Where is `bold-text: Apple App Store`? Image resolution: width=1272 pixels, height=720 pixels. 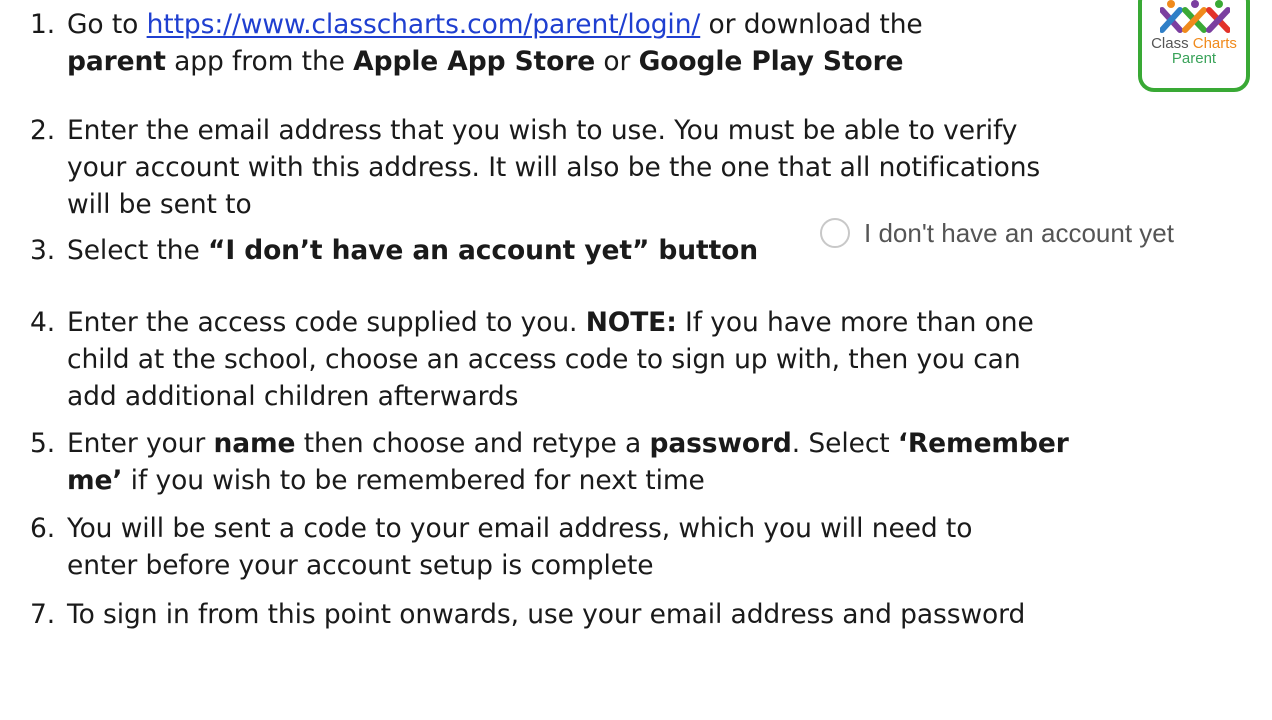 bold-text: Apple App Store is located at coordinates (474, 61).